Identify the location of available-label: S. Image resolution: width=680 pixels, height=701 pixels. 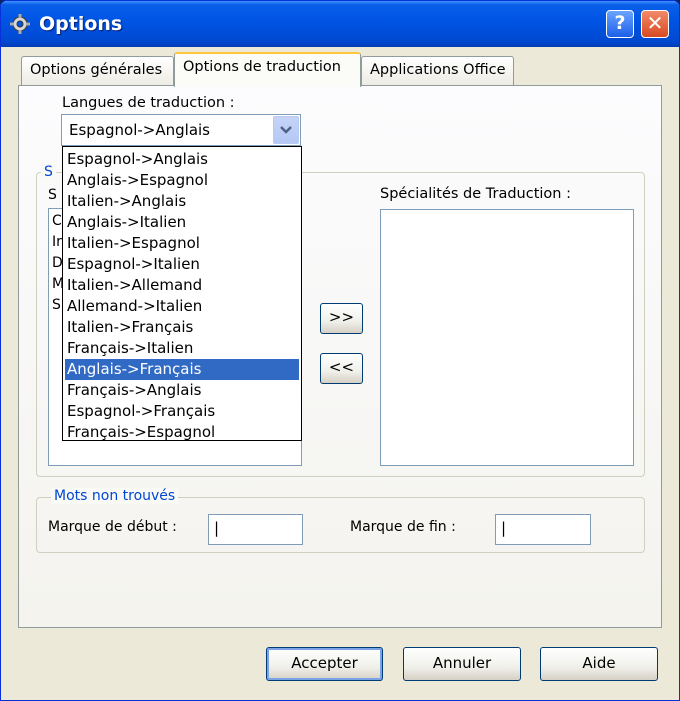
(52, 195).